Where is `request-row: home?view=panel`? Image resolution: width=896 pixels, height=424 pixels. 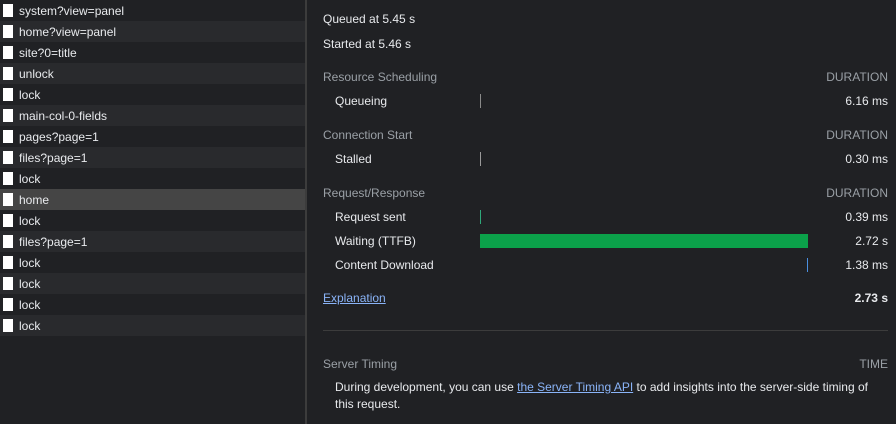 request-row: home?view=panel is located at coordinates (152, 31).